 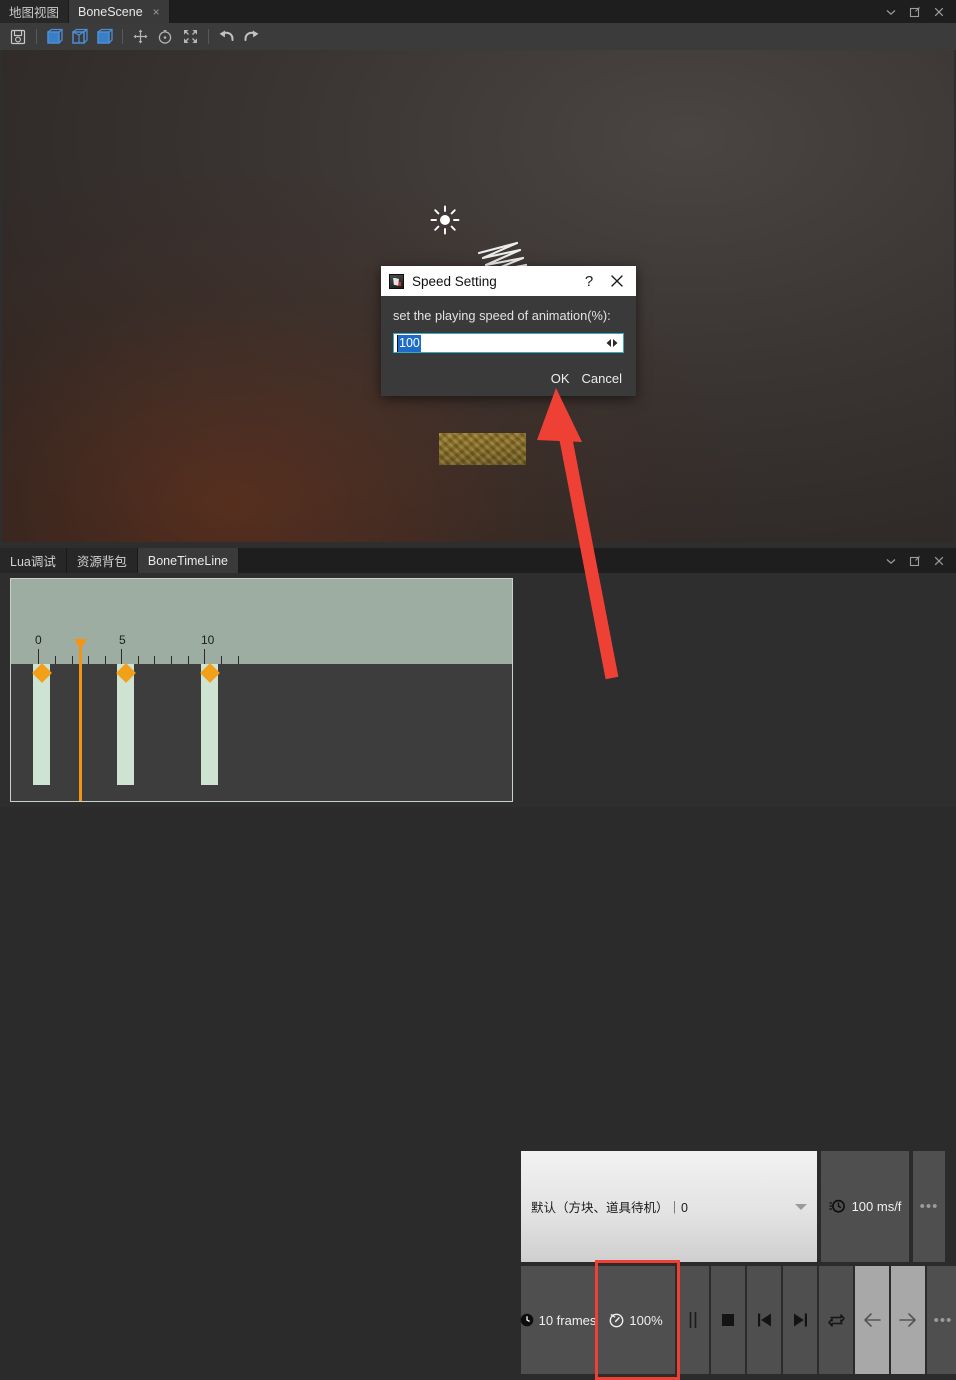 What do you see at coordinates (609, 1208) in the screenshot?
I see `animation-select-value: 默认（方块、道具待机）｜0` at bounding box center [609, 1208].